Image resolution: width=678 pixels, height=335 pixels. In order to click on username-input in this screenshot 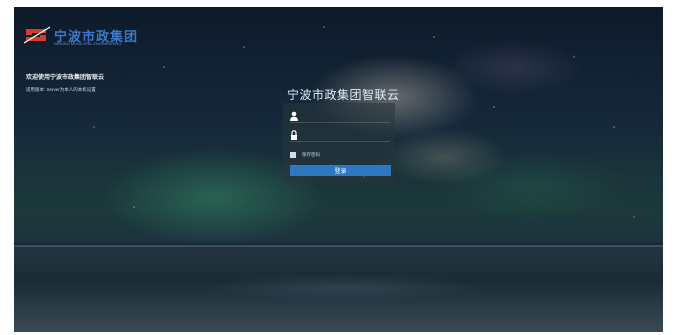, I will do `click(345, 116)`.